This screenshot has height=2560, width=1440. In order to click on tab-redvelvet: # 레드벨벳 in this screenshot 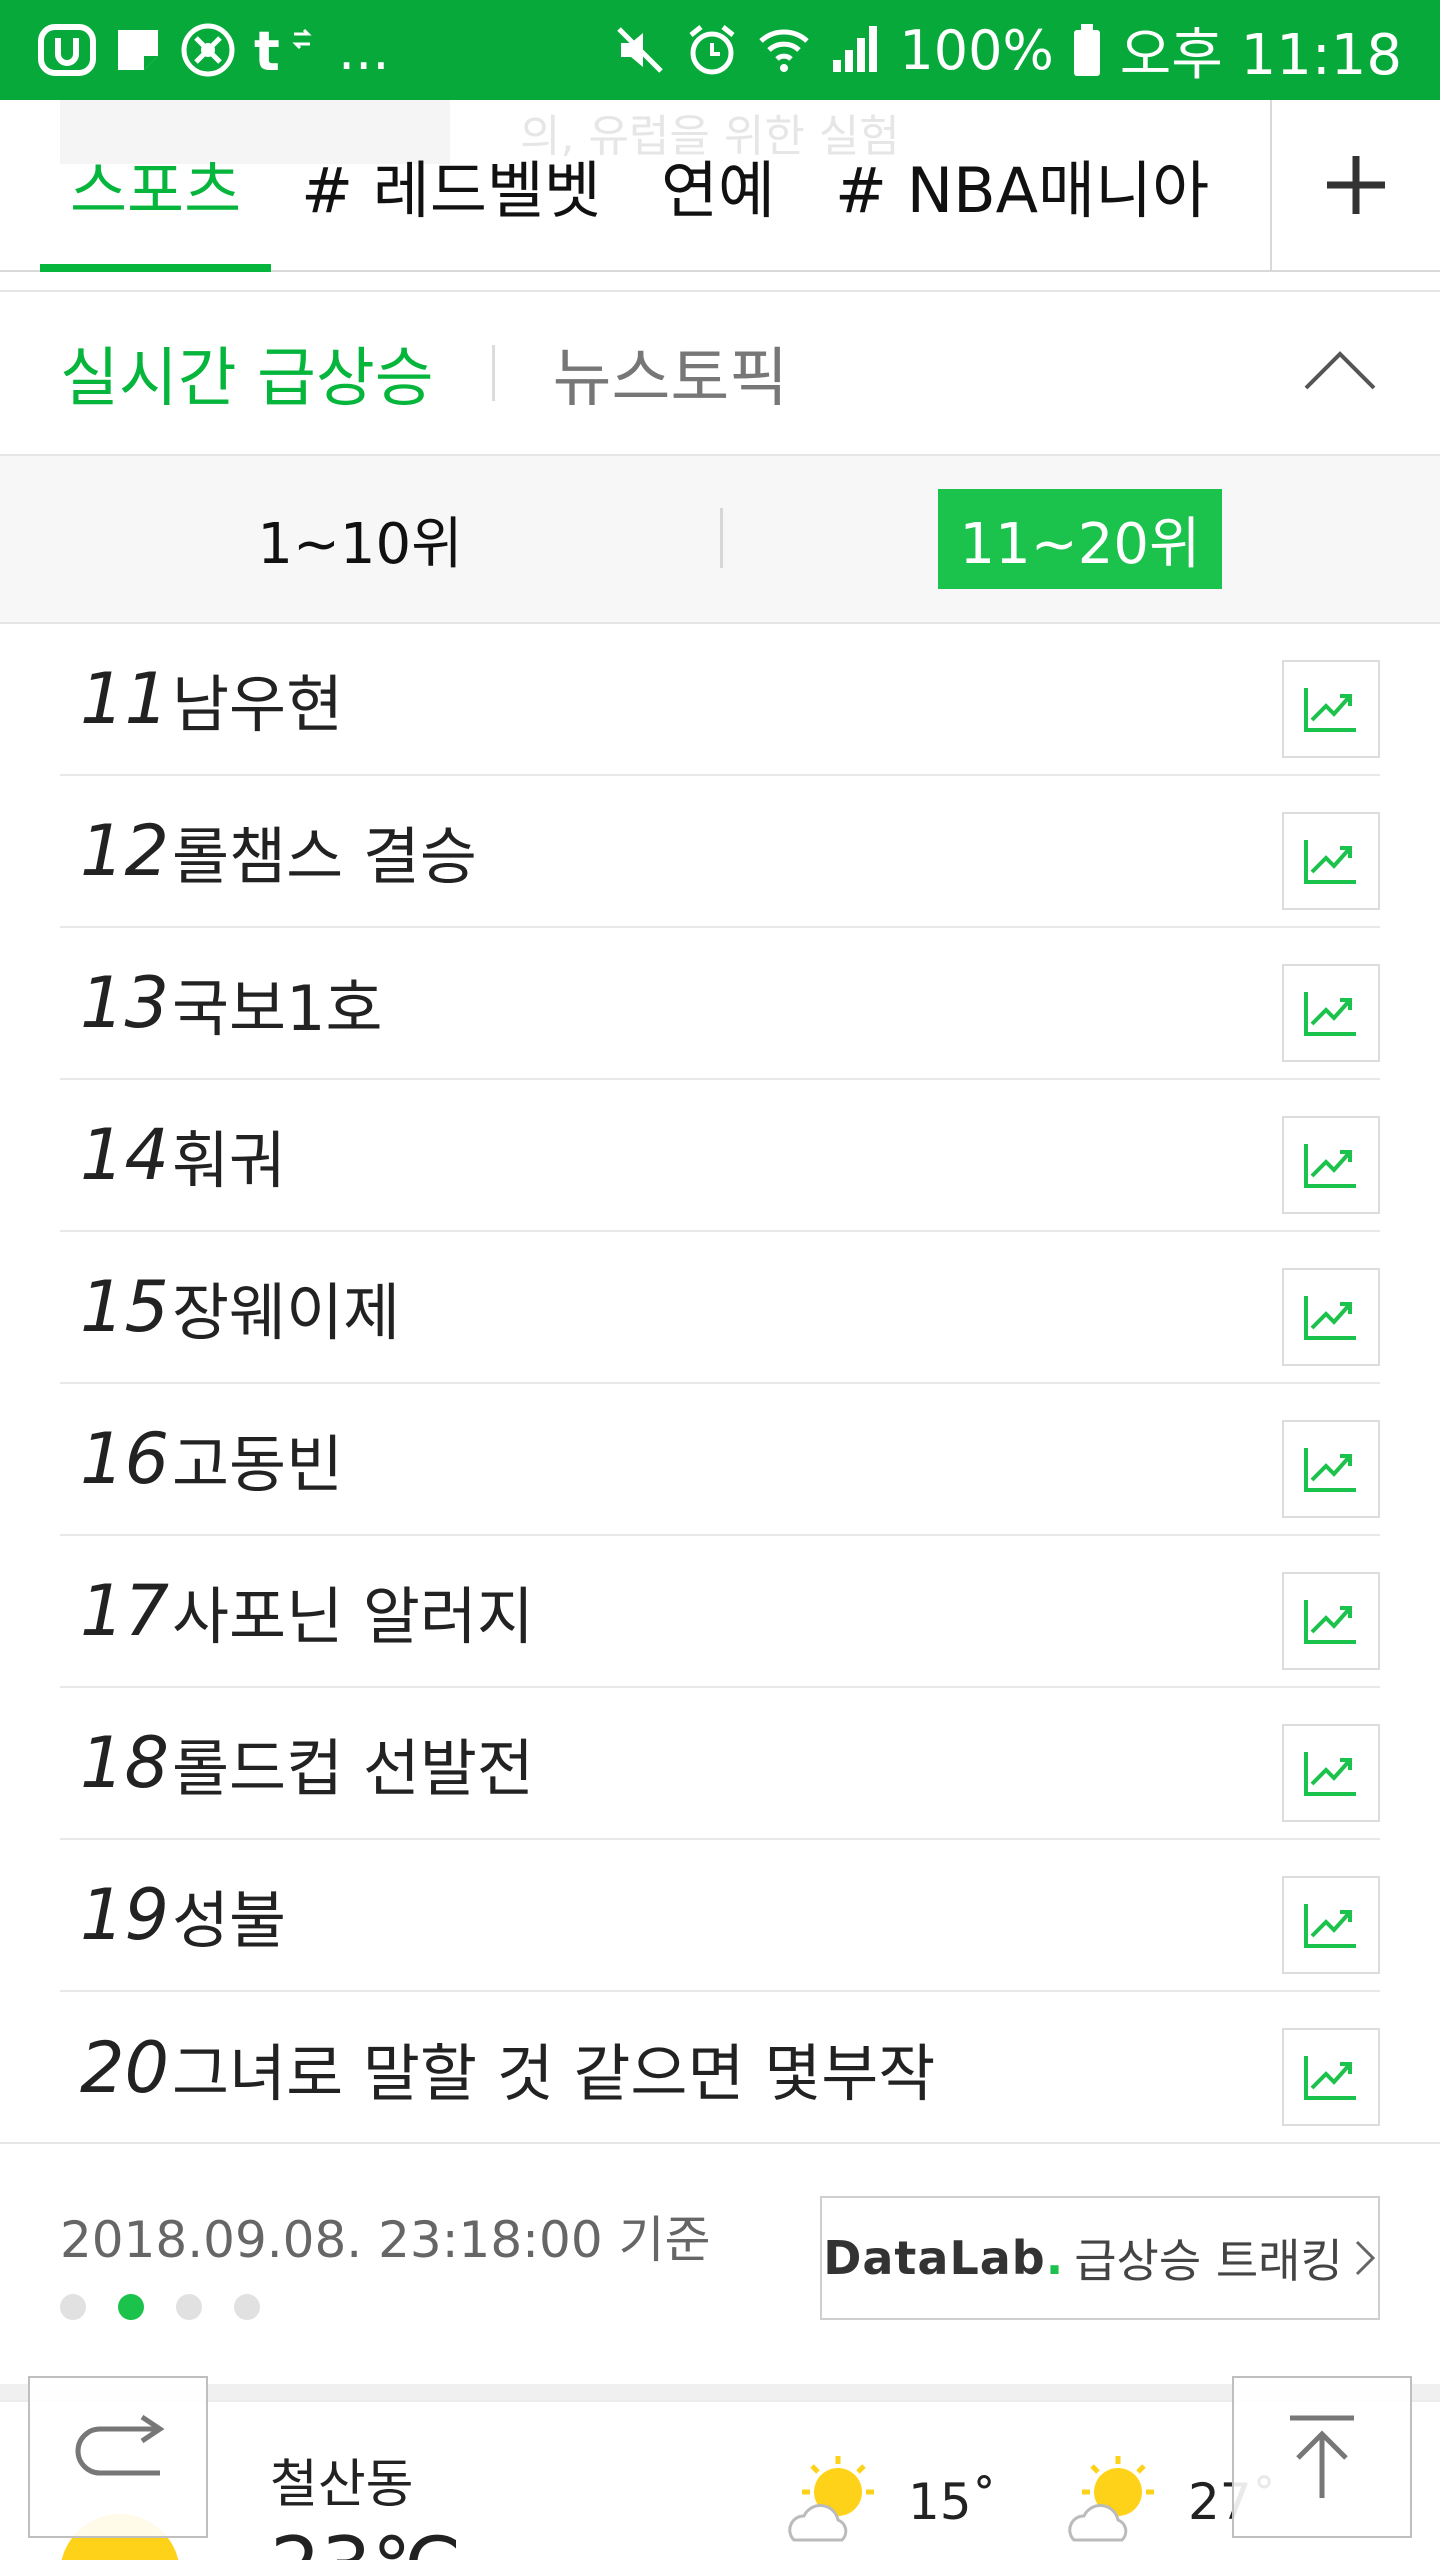, I will do `click(451, 201)`.